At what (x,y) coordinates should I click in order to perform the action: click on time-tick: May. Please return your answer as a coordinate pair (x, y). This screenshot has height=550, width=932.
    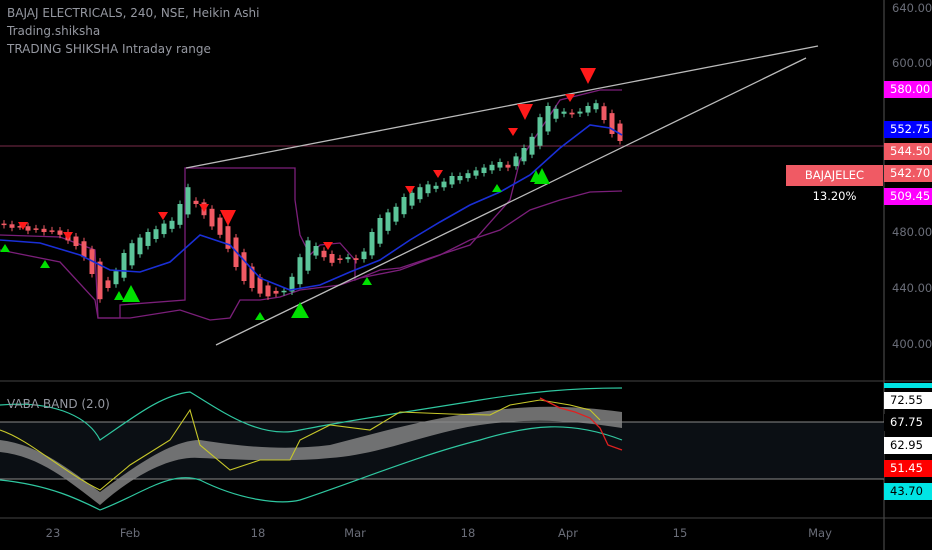
    Looking at the image, I should click on (820, 533).